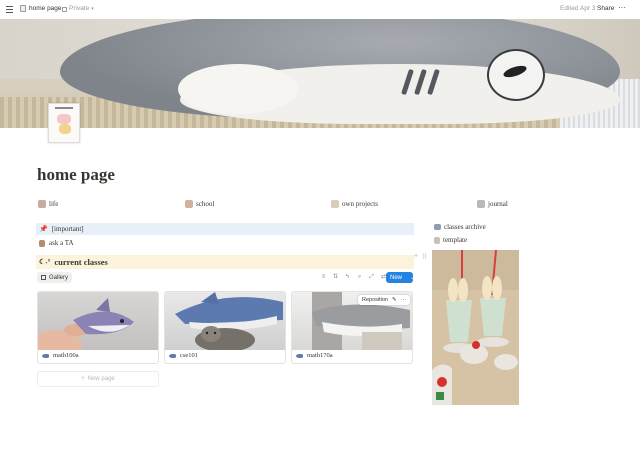 The width and height of the screenshot is (640, 463). Describe the element at coordinates (64, 9) in the screenshot. I see `lock-icon` at that location.